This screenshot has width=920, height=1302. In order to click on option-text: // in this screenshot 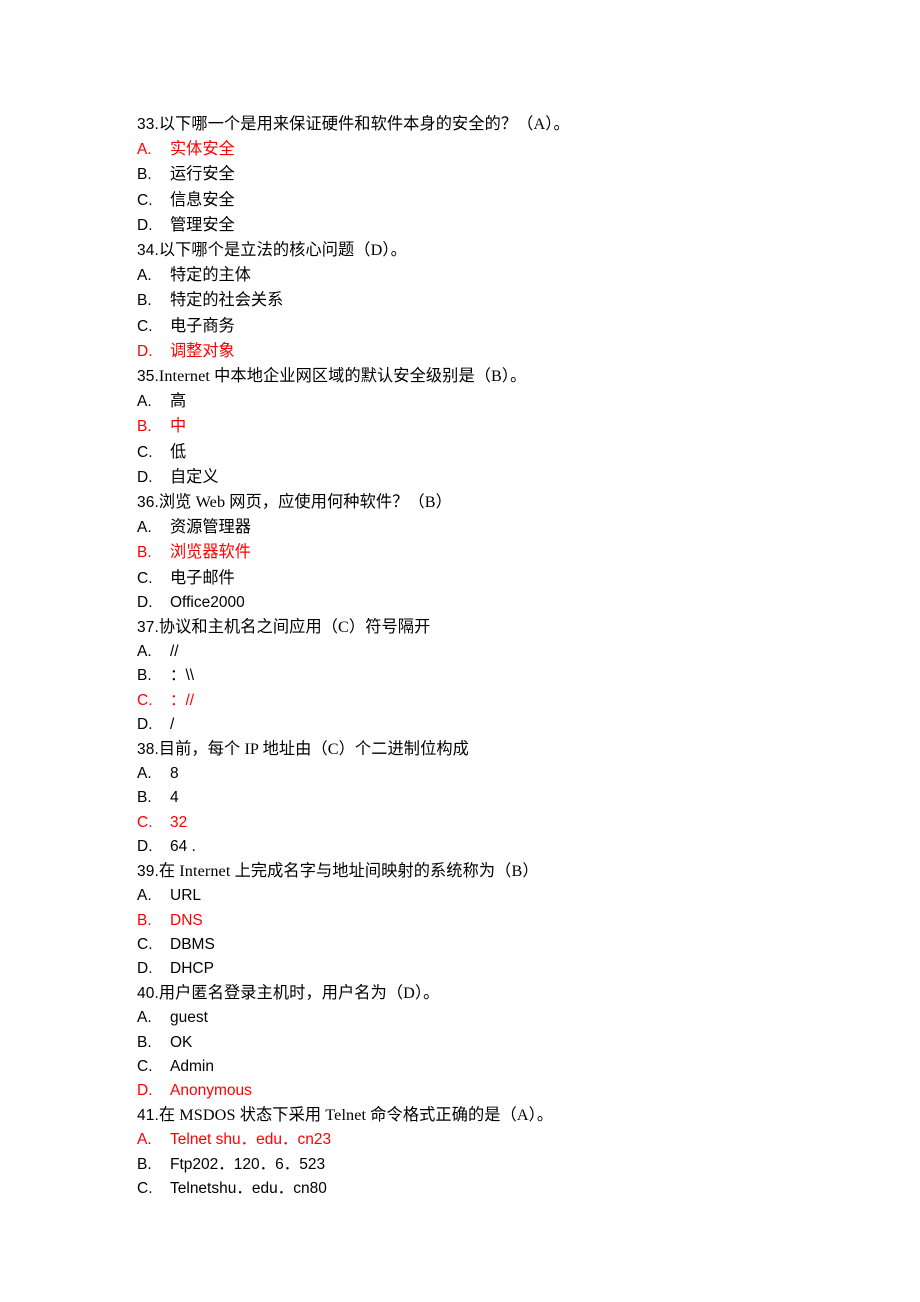, I will do `click(174, 652)`.